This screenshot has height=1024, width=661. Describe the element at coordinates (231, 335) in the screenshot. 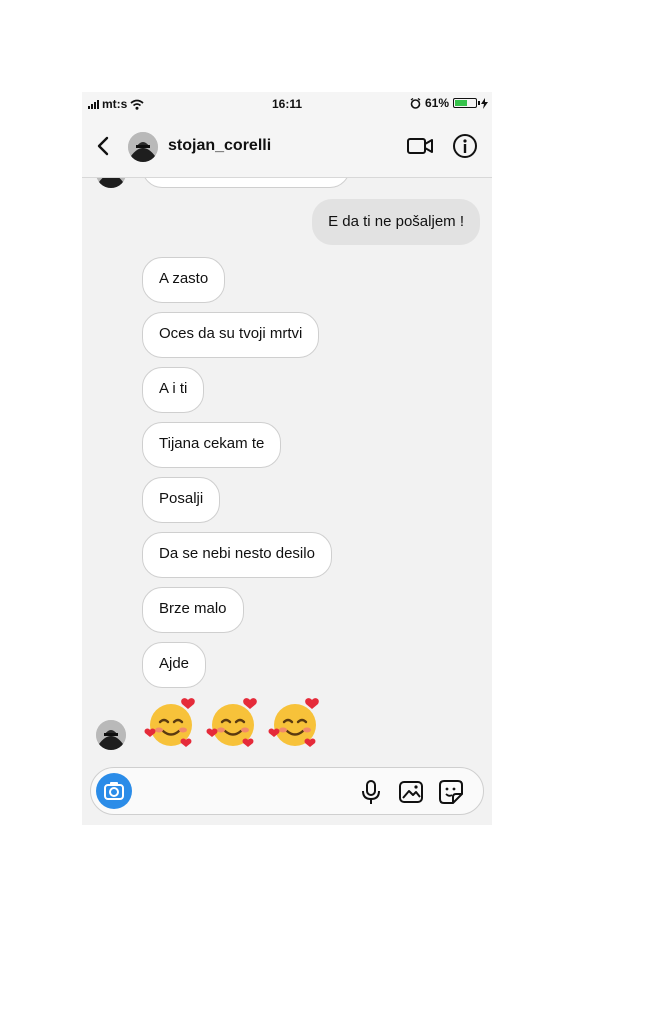

I see `message-bubble-incoming: Oces da su tvoji mrtvi` at that location.